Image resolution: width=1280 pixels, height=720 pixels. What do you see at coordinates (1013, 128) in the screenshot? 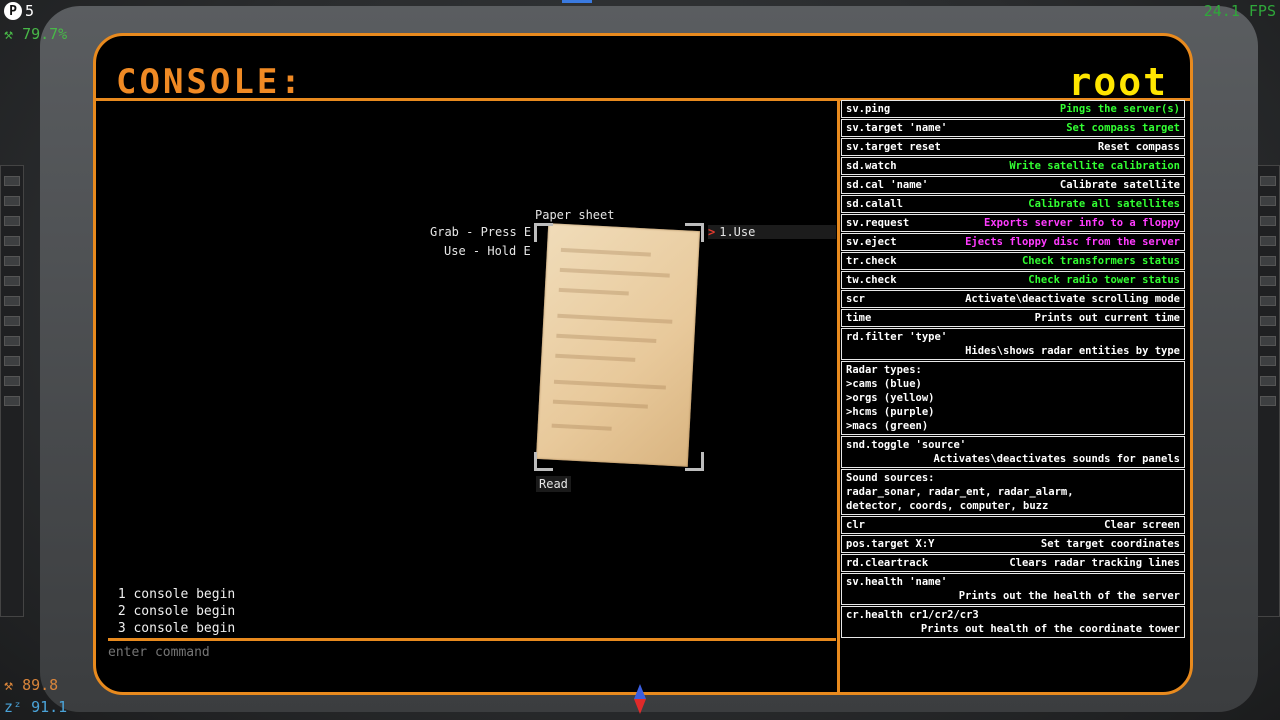
I see `help-row: sv.target 'name' Set compass target` at bounding box center [1013, 128].